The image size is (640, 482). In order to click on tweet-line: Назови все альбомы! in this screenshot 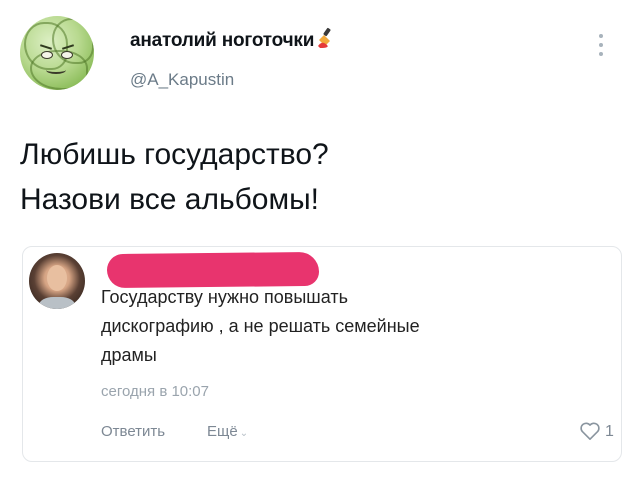, I will do `click(169, 199)`.